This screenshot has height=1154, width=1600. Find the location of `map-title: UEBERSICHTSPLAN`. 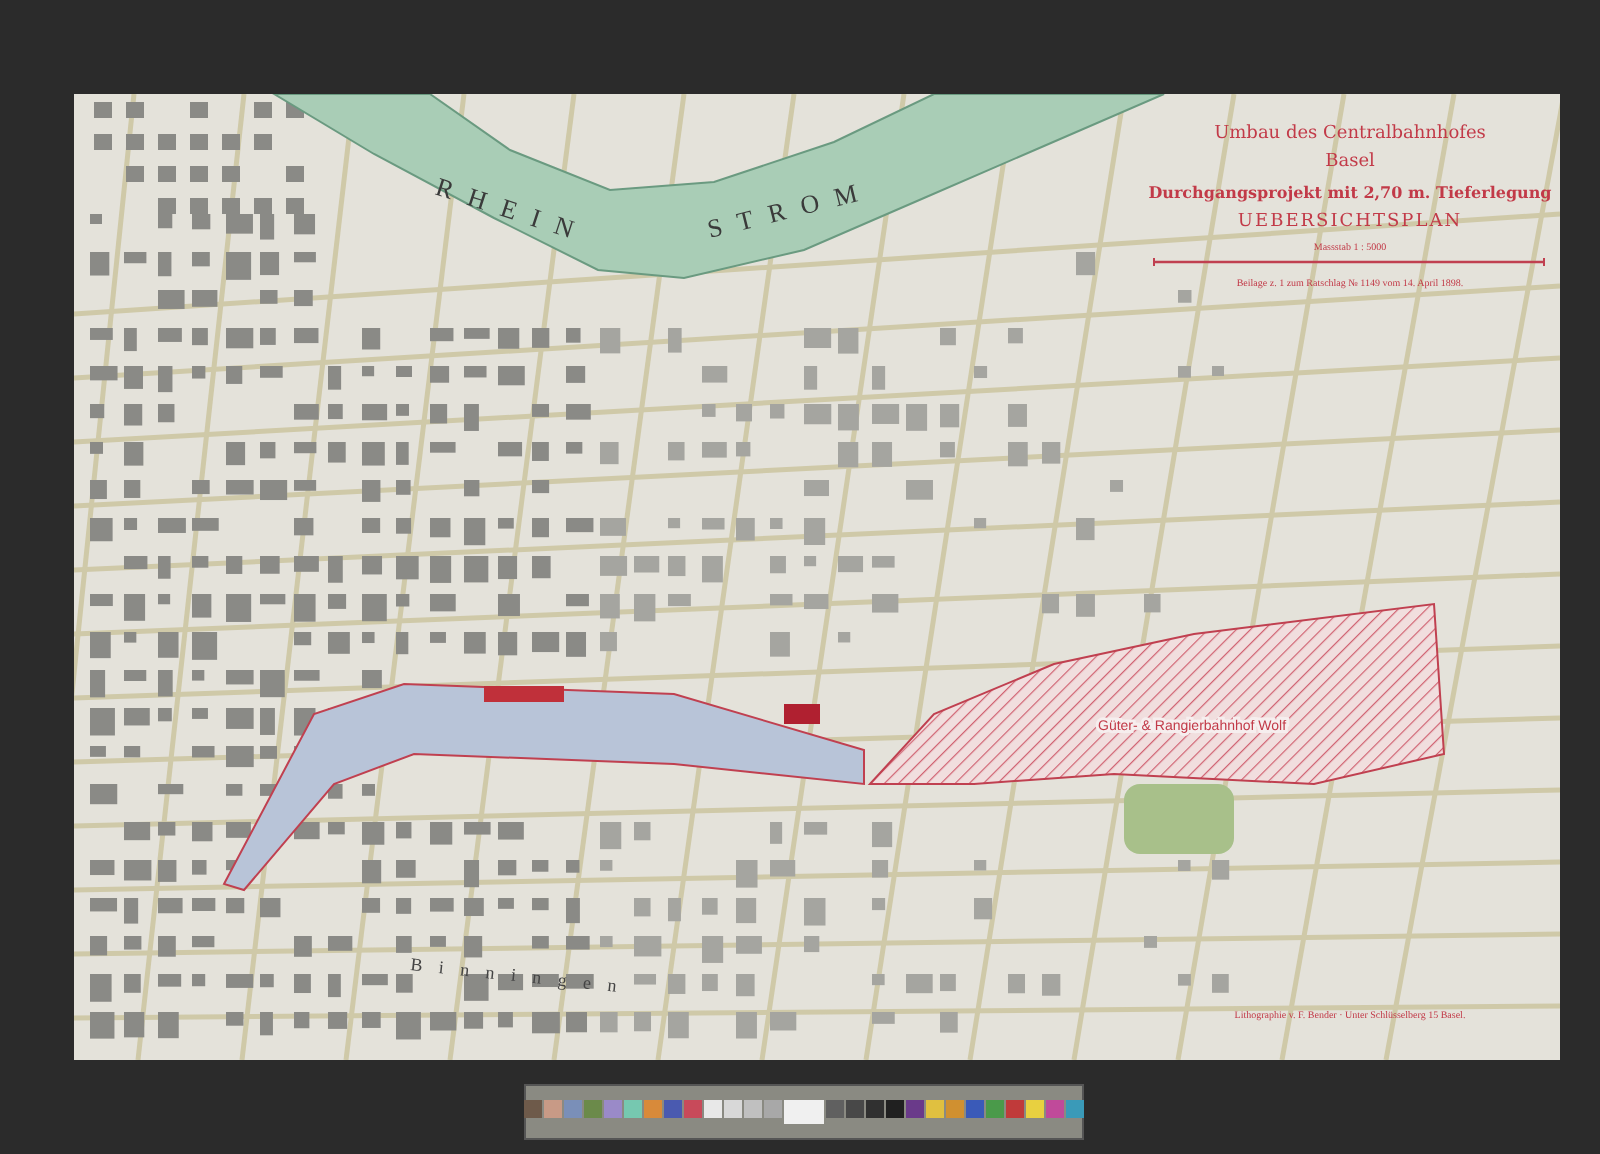

map-title: UEBERSICHTSPLAN is located at coordinates (1350, 222).